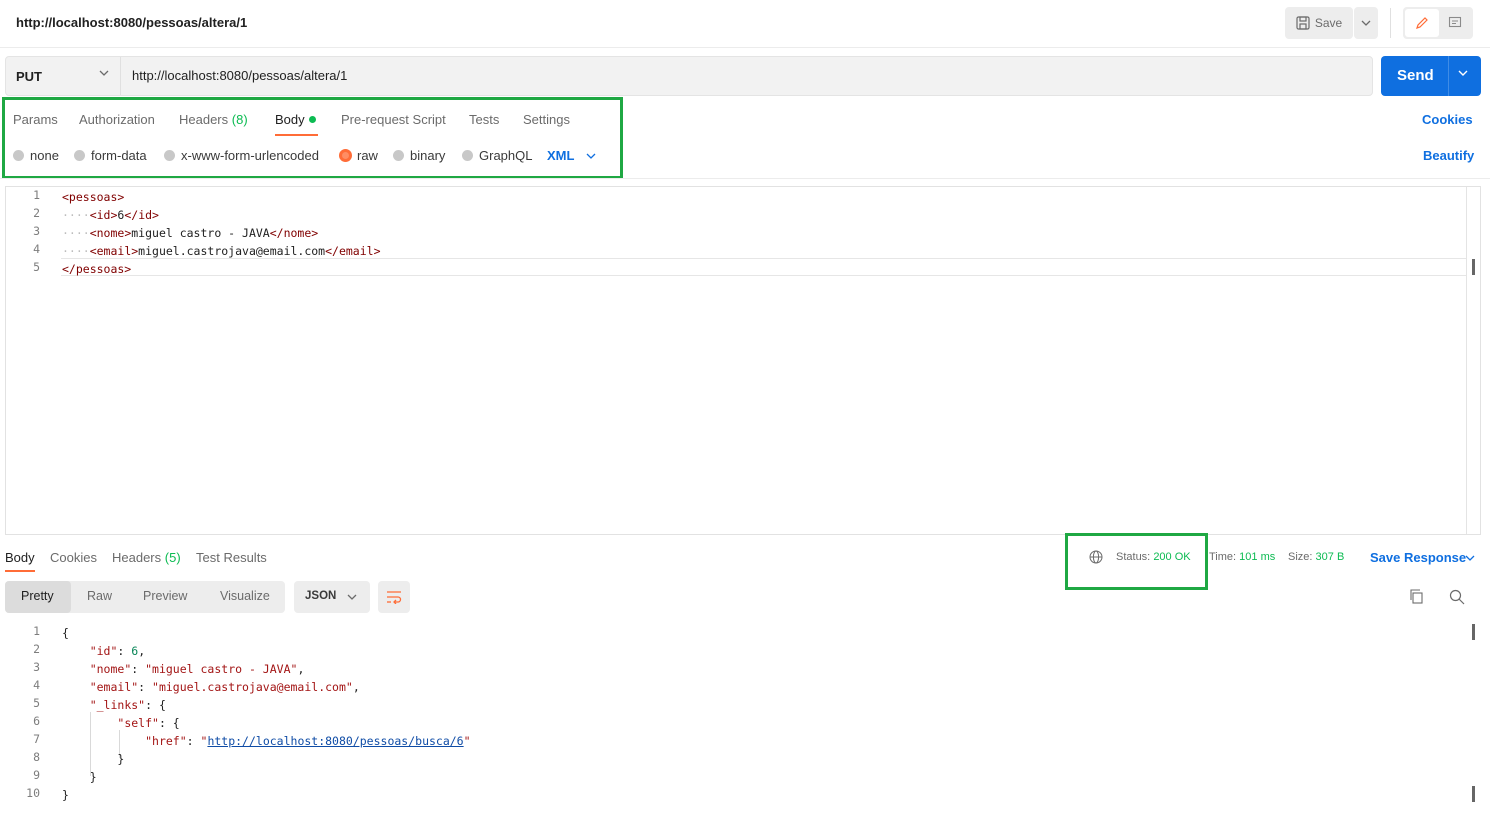 The height and width of the screenshot is (816, 1501). I want to click on format-preview-button: Preview, so click(165, 596).